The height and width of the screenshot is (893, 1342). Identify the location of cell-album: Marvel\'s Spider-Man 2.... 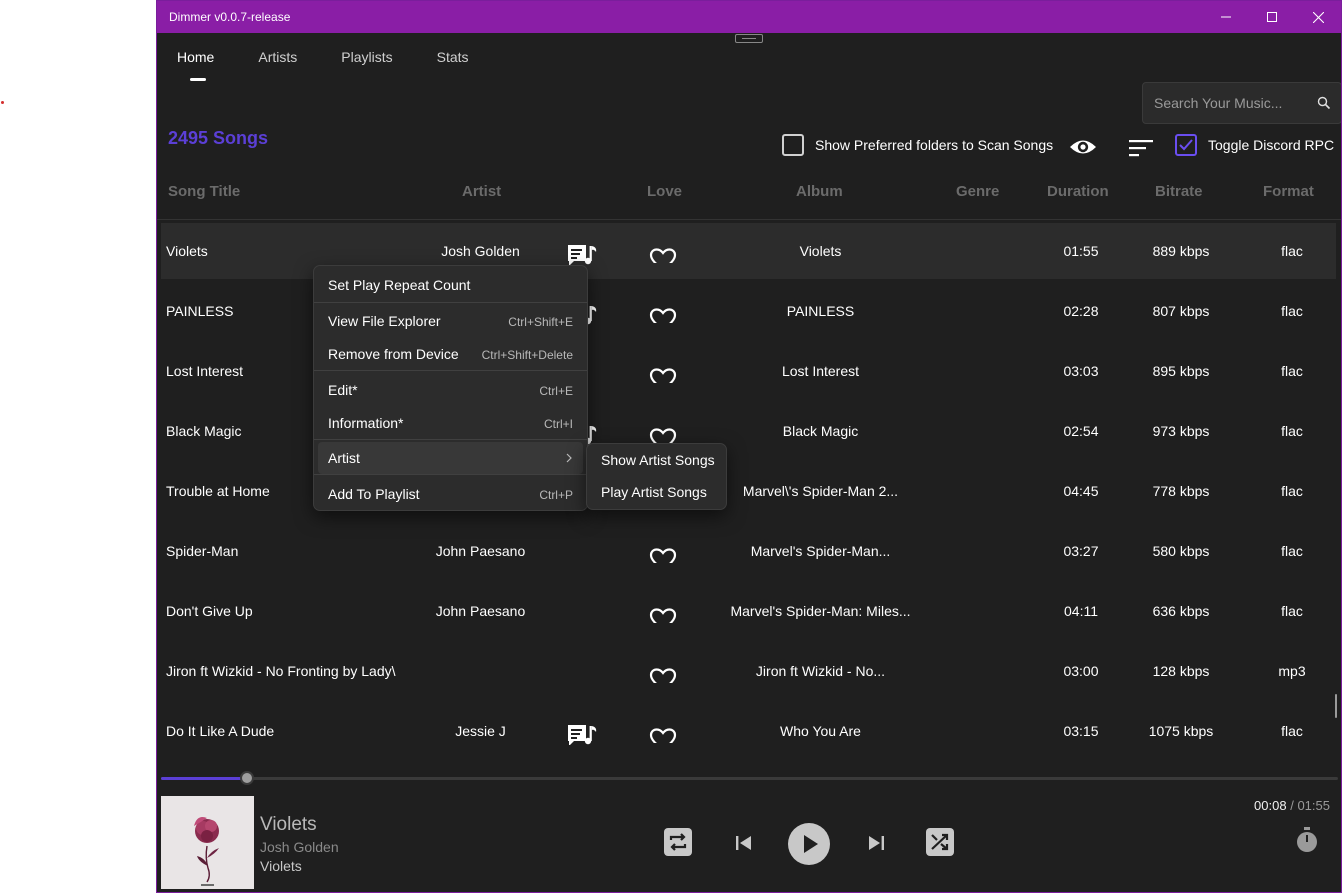
(820, 491).